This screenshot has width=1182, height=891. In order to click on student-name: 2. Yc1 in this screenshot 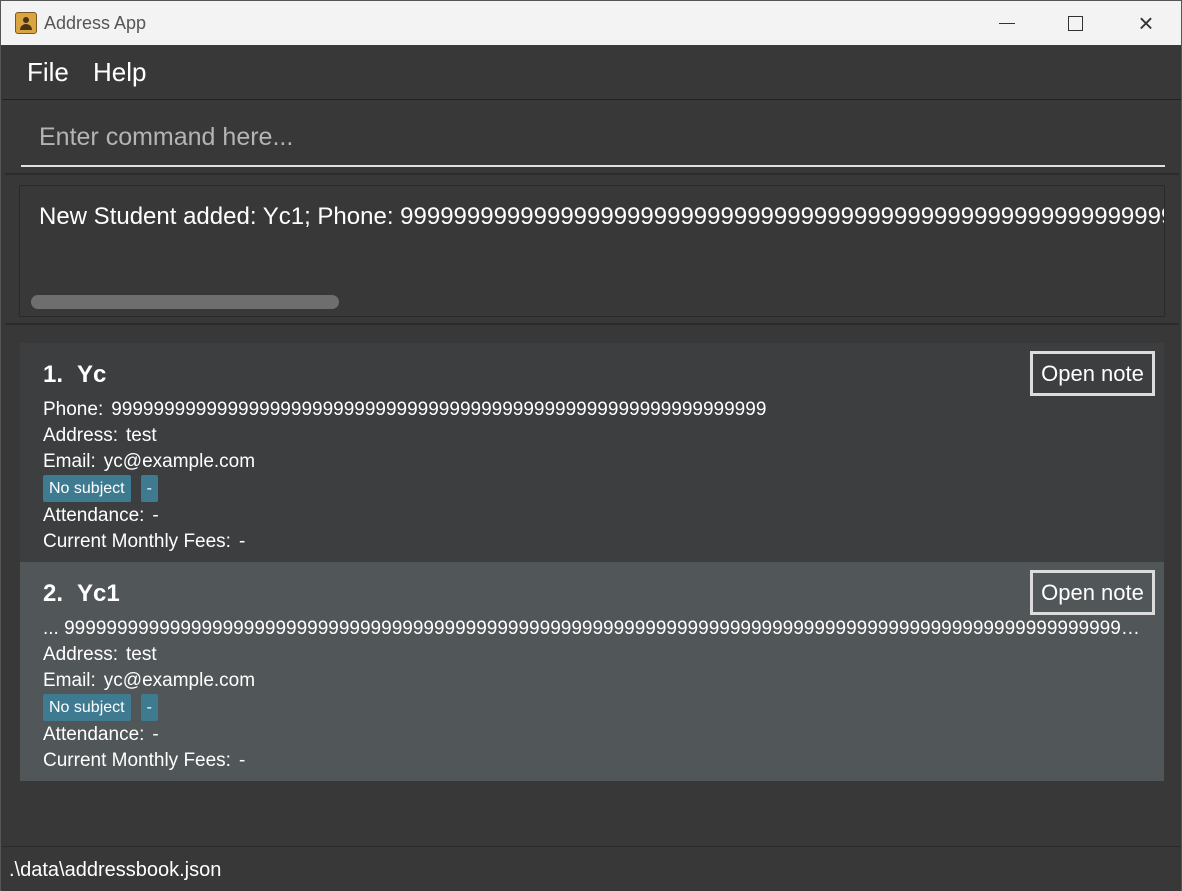, I will do `click(81, 594)`.